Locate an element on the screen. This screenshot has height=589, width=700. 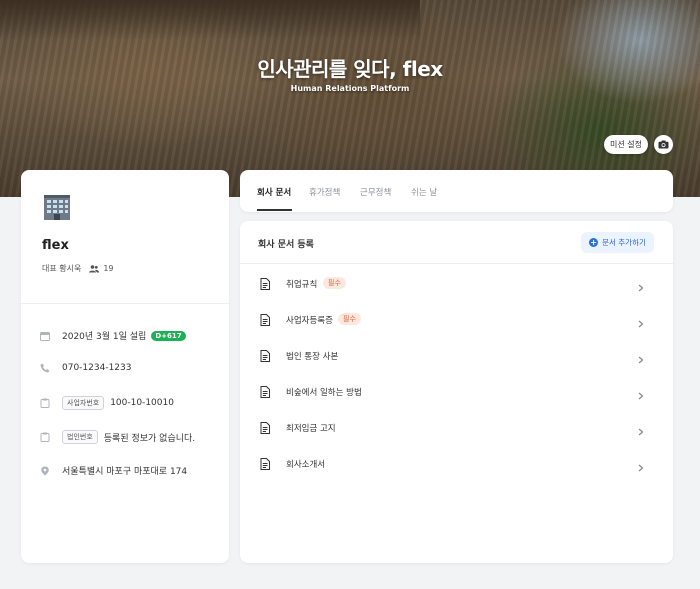
doc-row-business-registration: 사업자등록증 필수 is located at coordinates (456, 317).